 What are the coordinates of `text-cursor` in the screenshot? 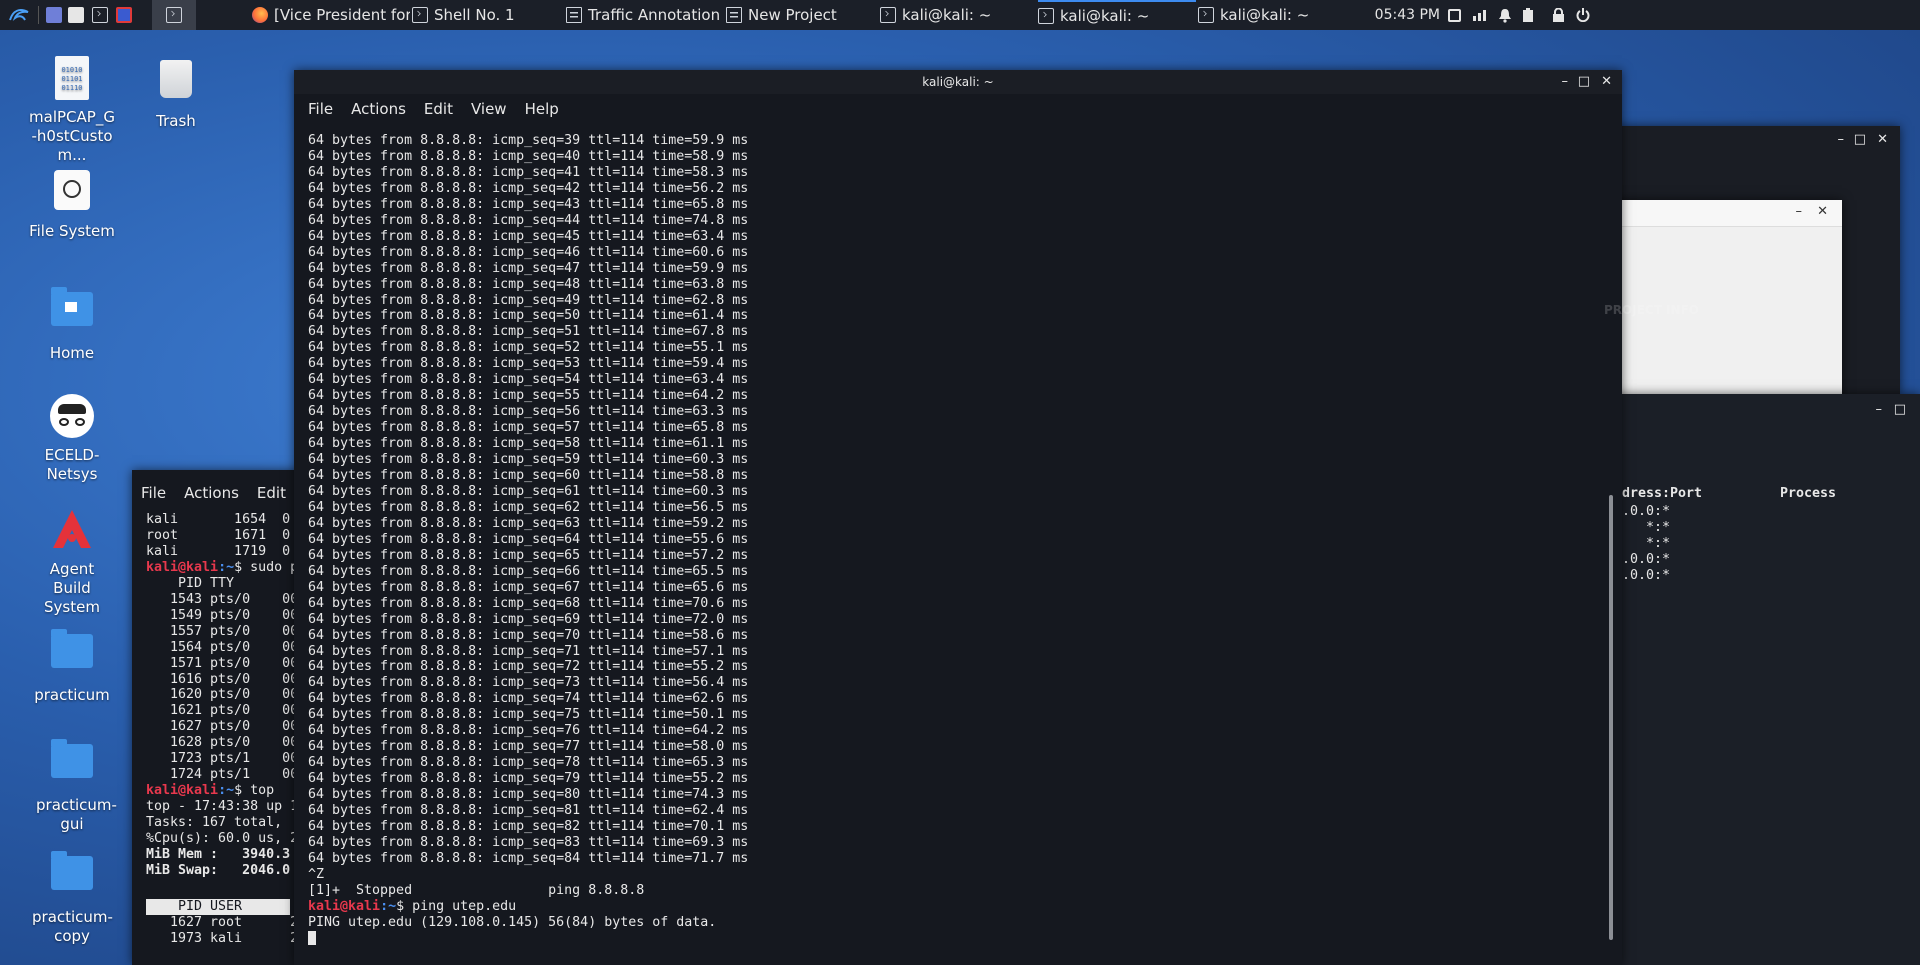 It's located at (312, 937).